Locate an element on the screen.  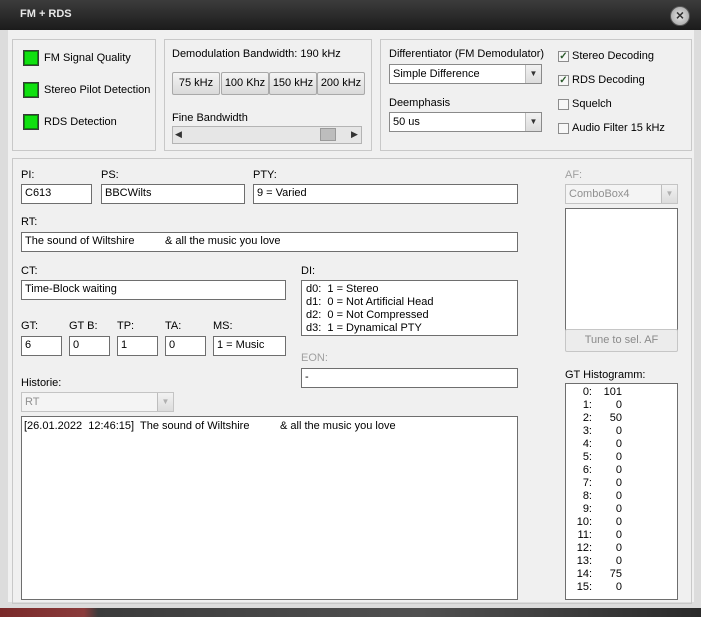
fine-bandwidth-label: Fine Bandwidth is located at coordinates (210, 118).